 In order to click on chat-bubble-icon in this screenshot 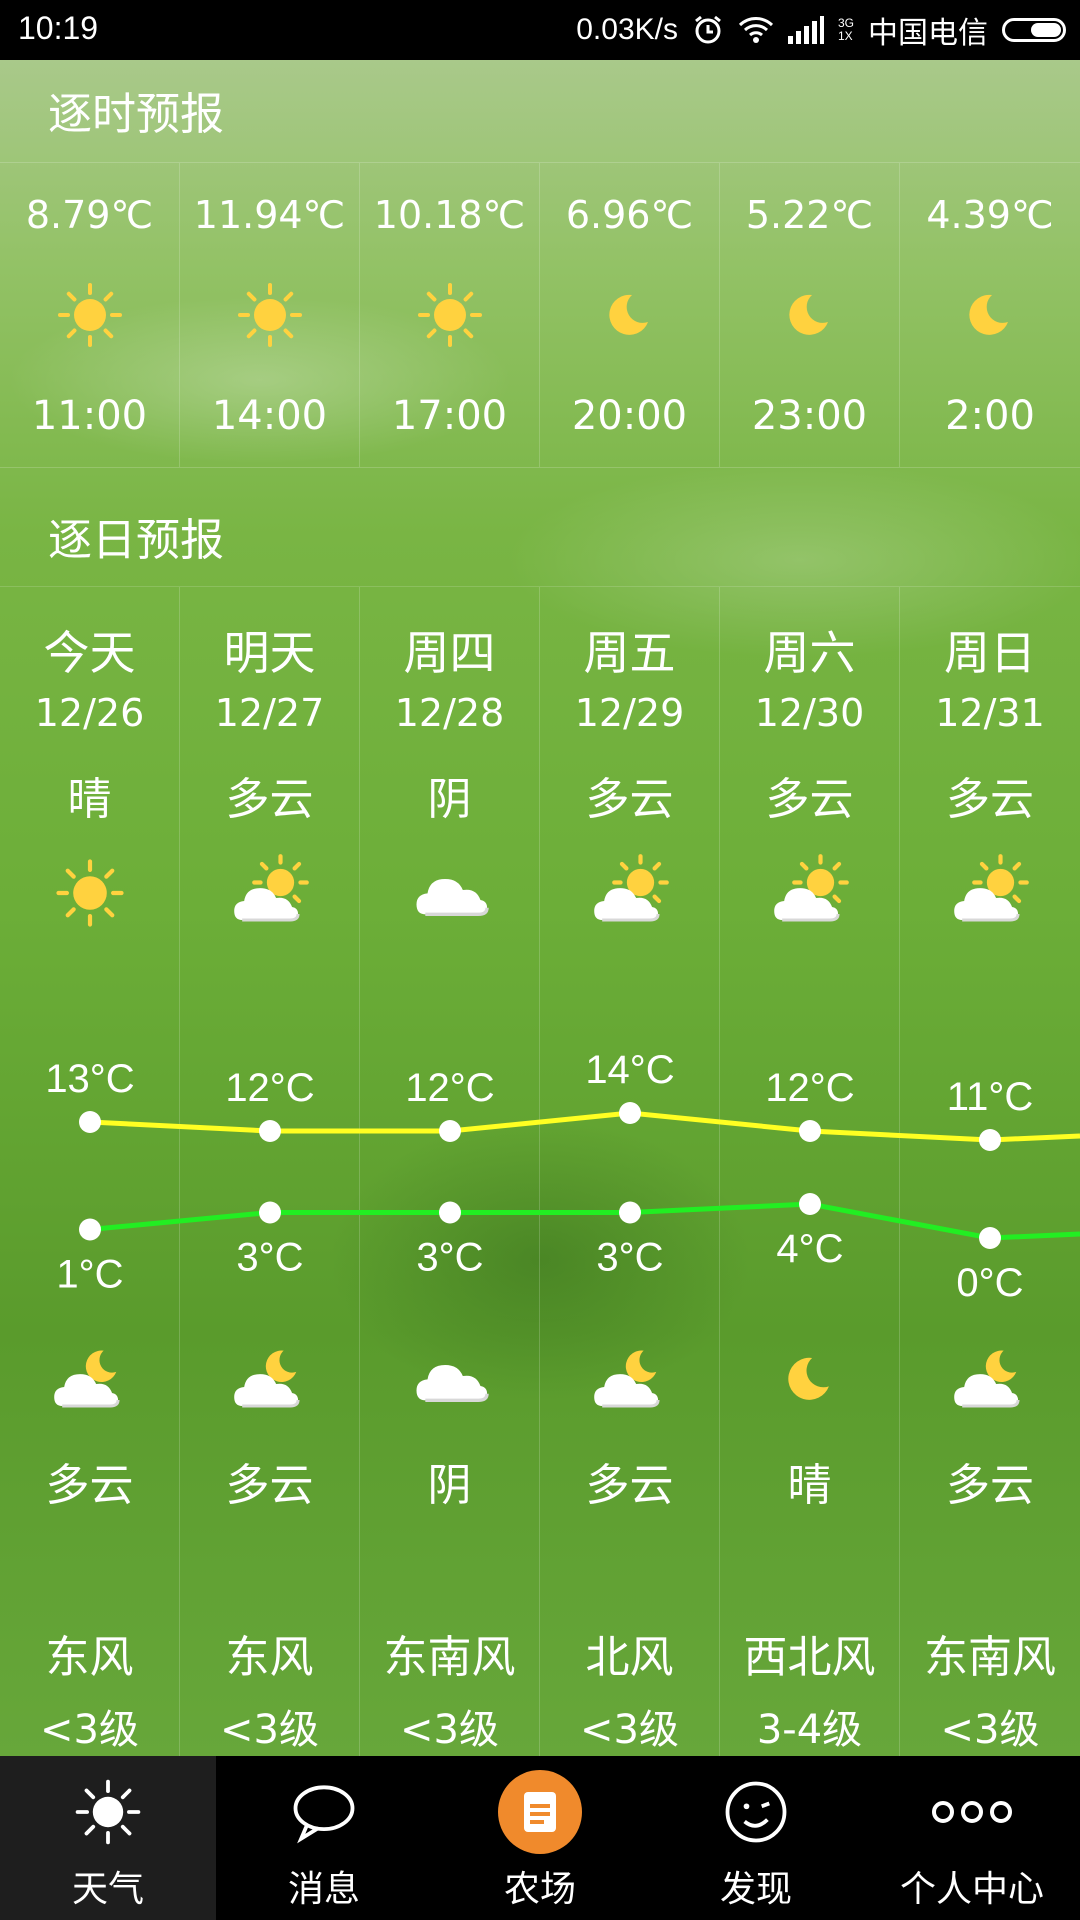, I will do `click(324, 1814)`.